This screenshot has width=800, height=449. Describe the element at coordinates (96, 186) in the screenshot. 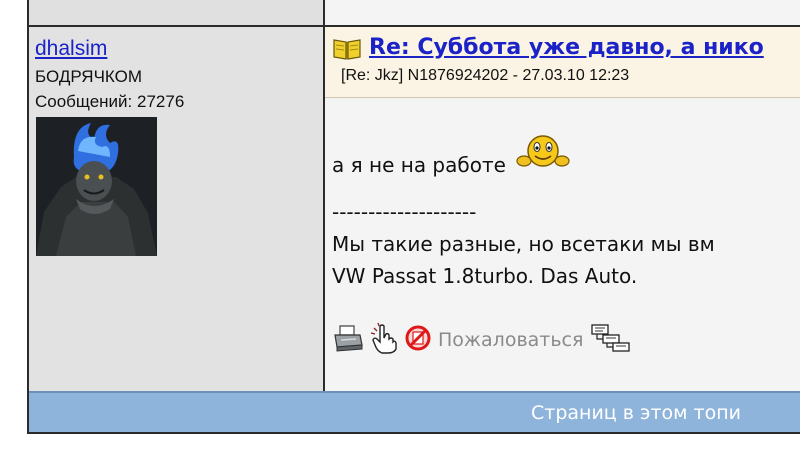

I see `avatar` at that location.